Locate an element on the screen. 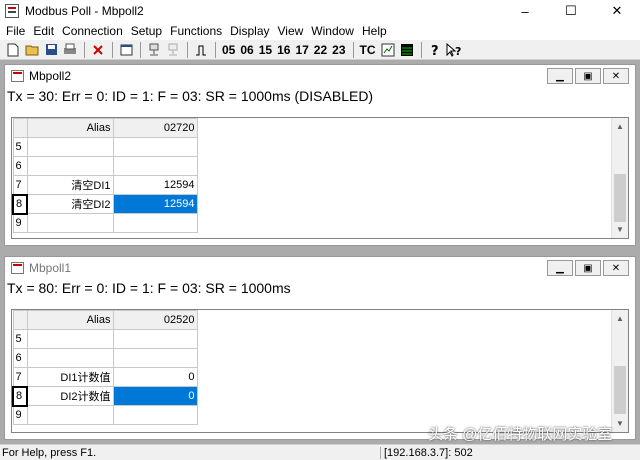 The height and width of the screenshot is (460, 640). value-cell: 0 is located at coordinates (155, 377).